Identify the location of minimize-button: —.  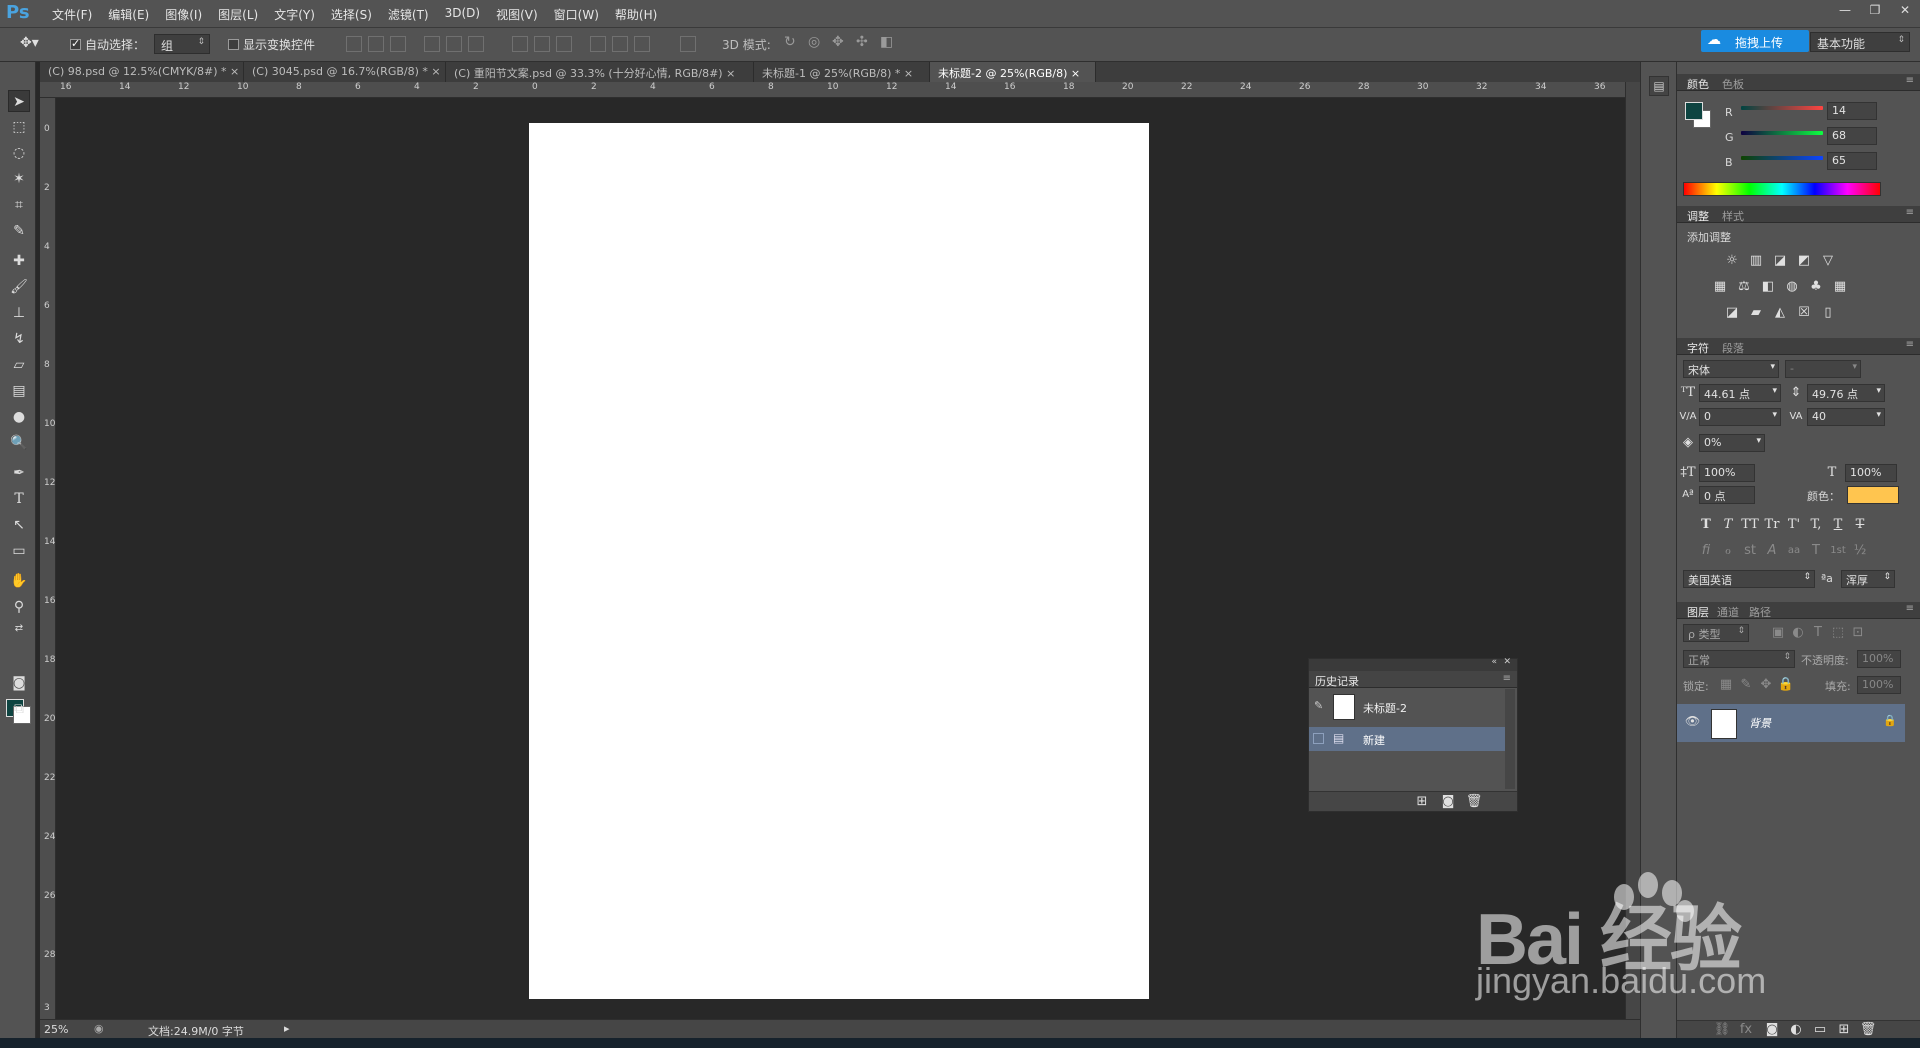
(1845, 10).